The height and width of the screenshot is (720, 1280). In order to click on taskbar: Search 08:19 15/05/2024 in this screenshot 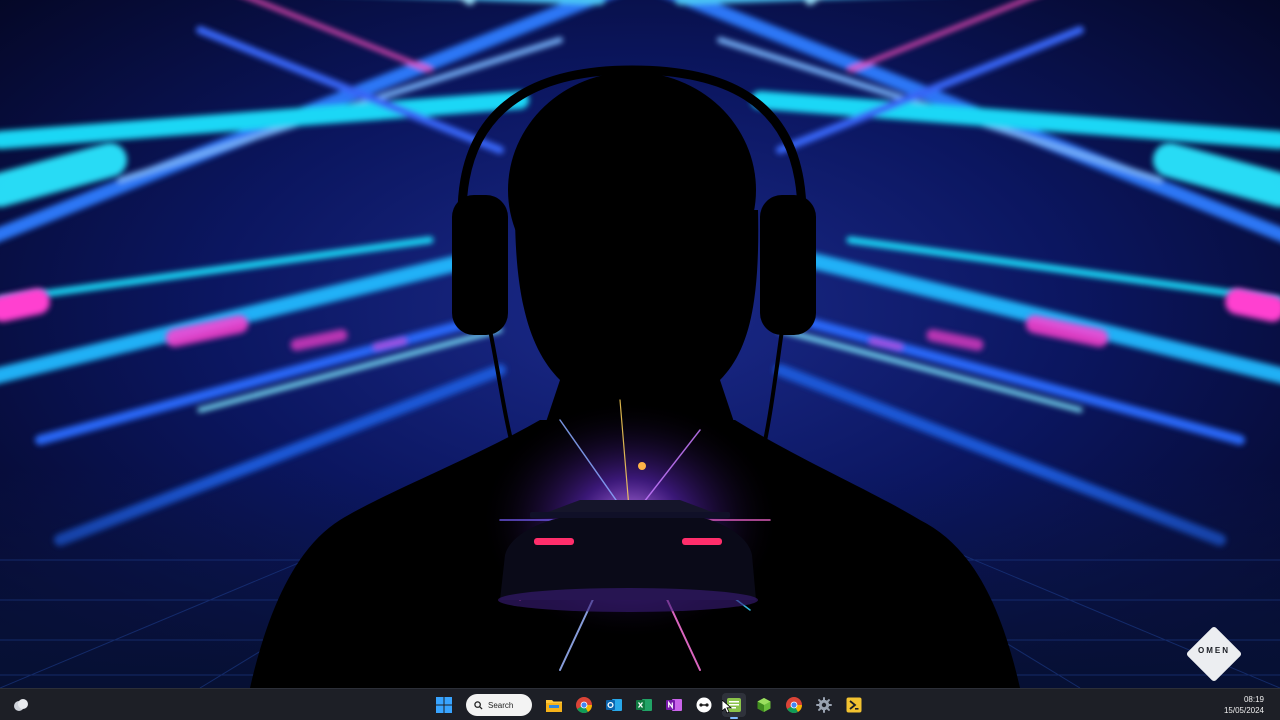, I will do `click(640, 704)`.